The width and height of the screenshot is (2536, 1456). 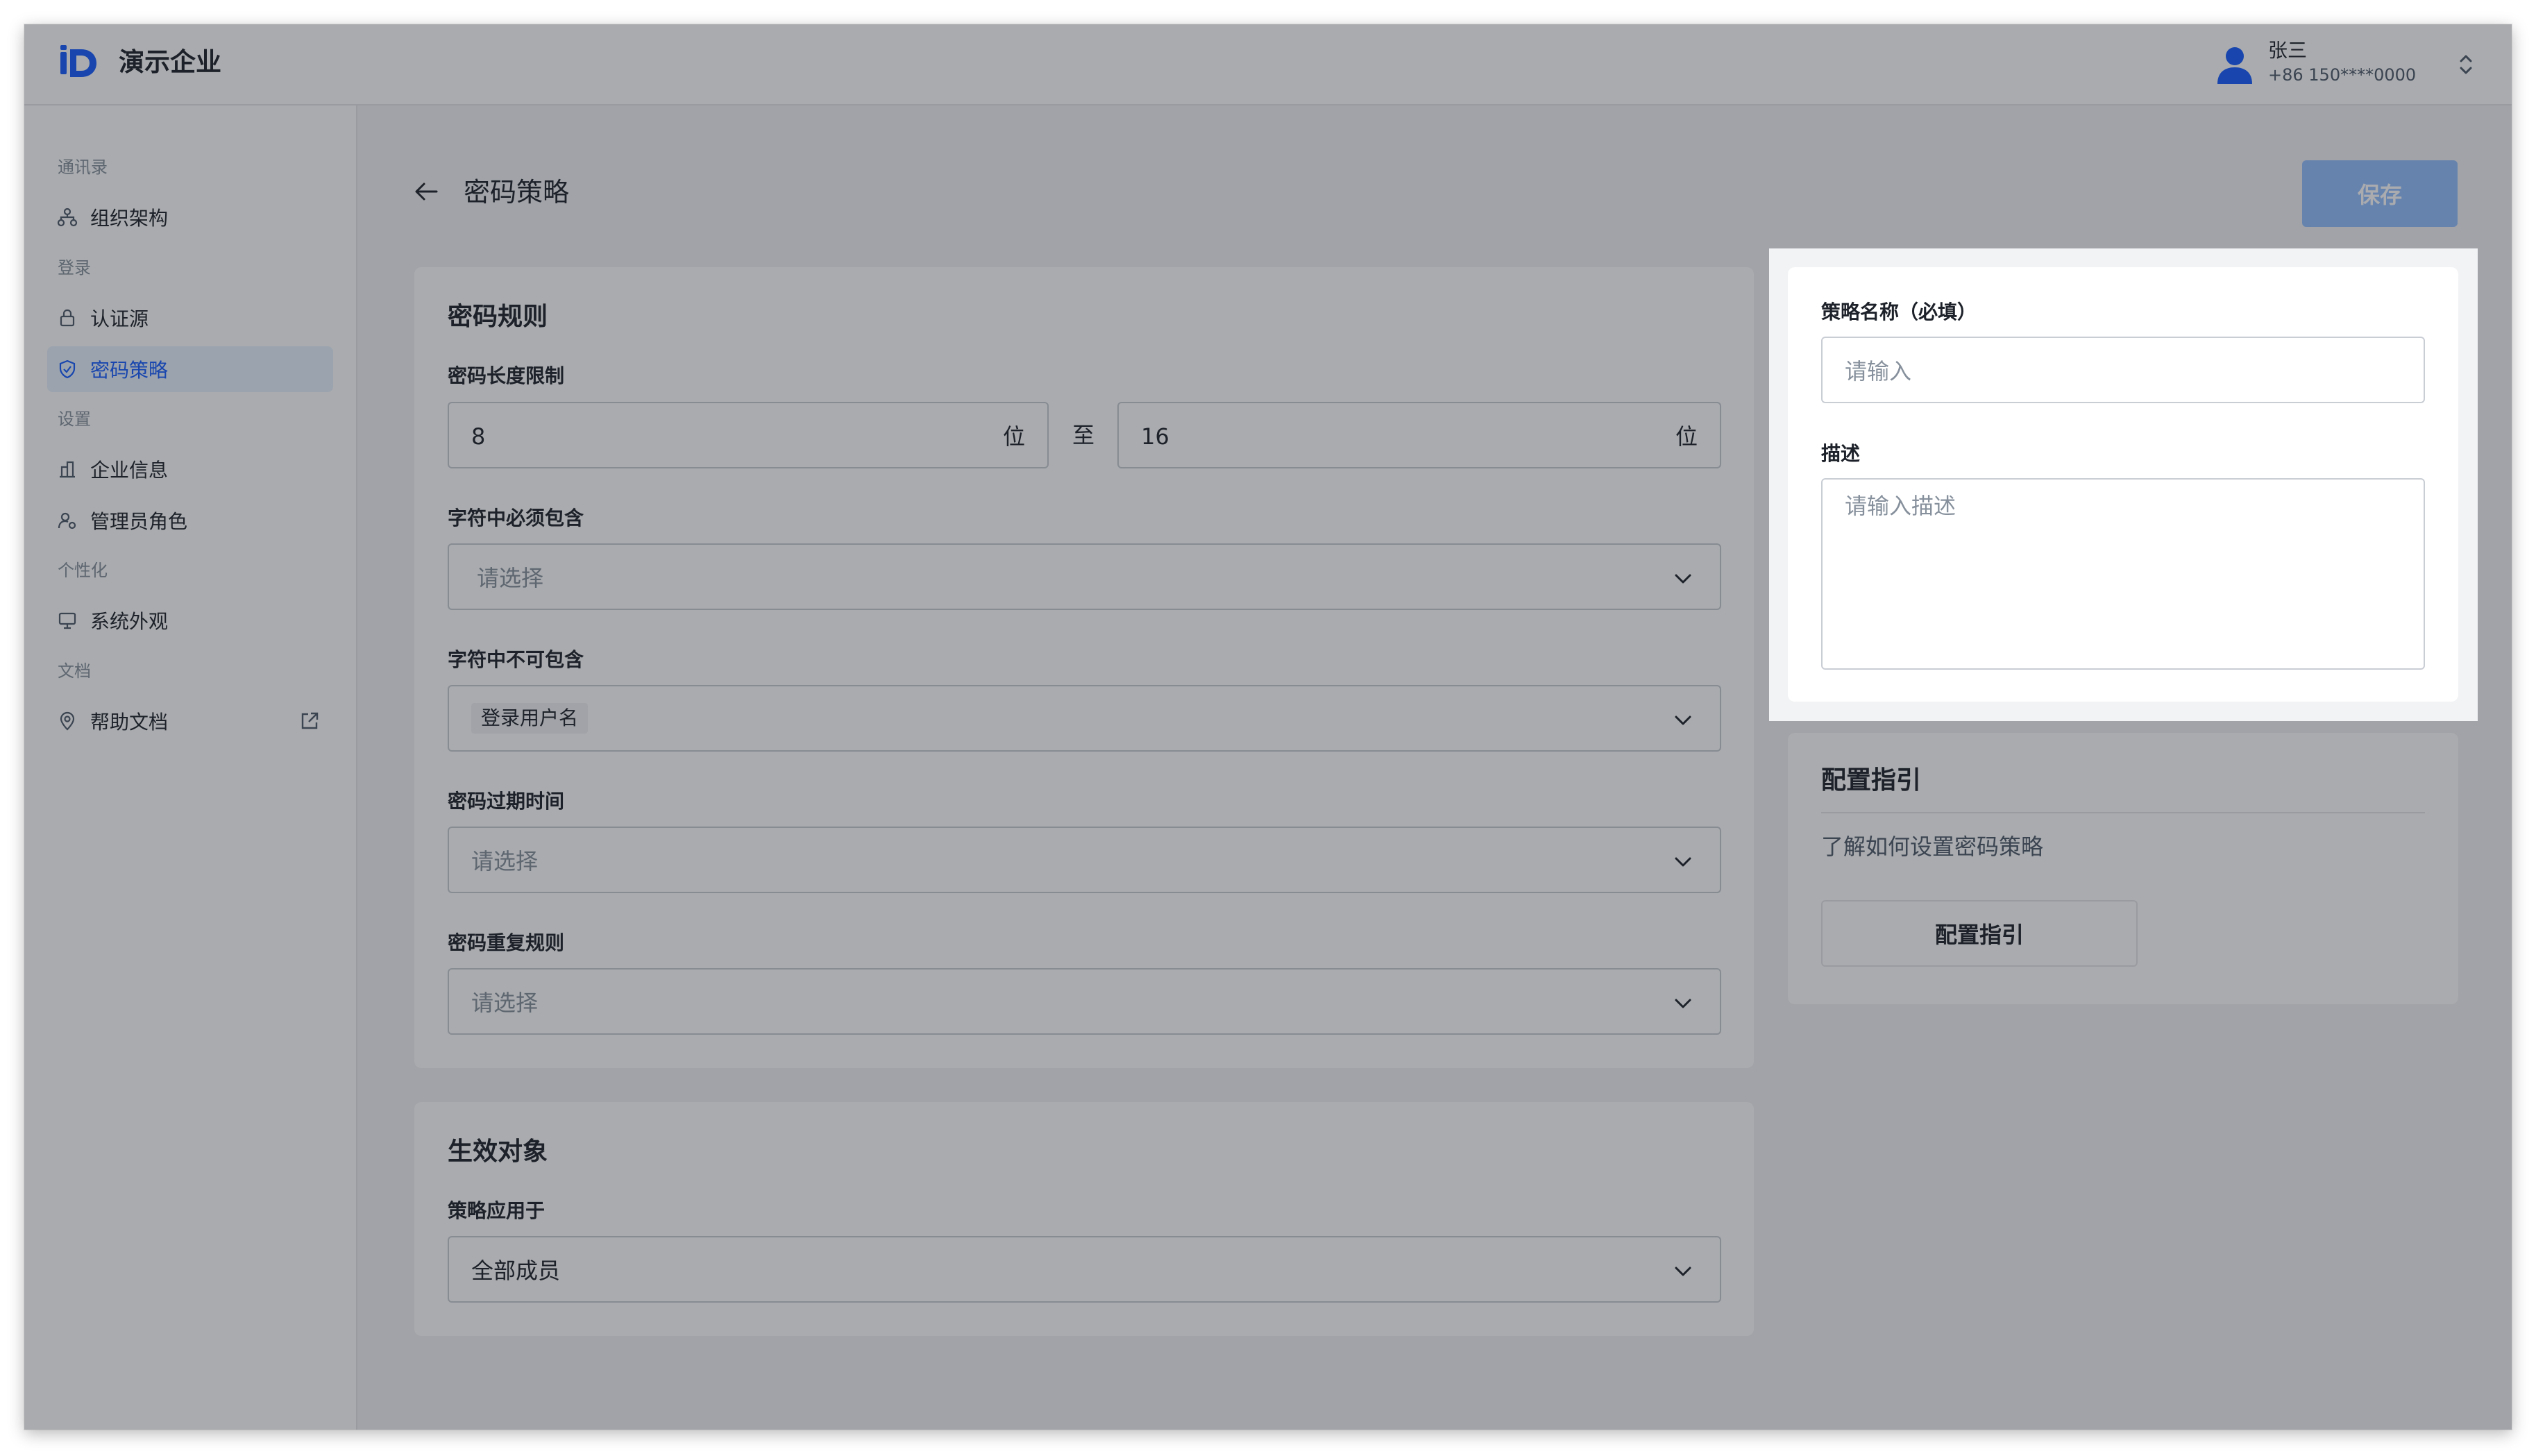 What do you see at coordinates (516, 1271) in the screenshot?
I see `select-value: 全部成员` at bounding box center [516, 1271].